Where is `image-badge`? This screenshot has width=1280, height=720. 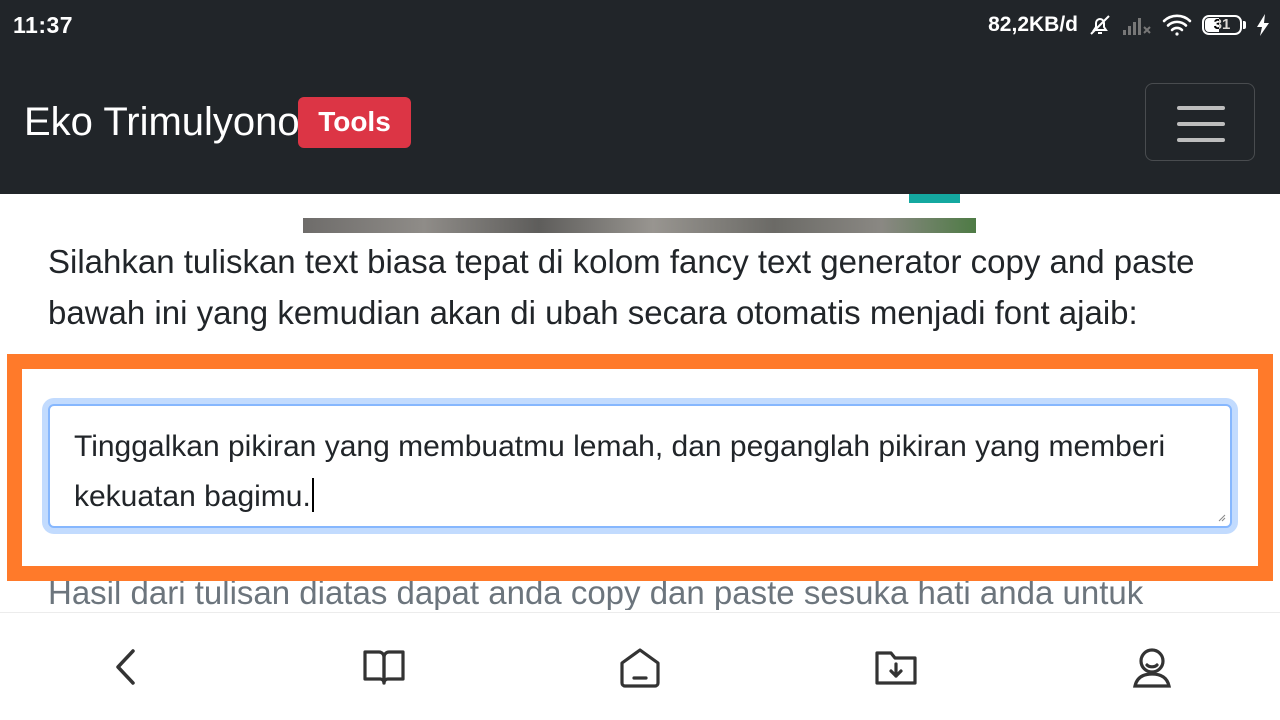 image-badge is located at coordinates (934, 198).